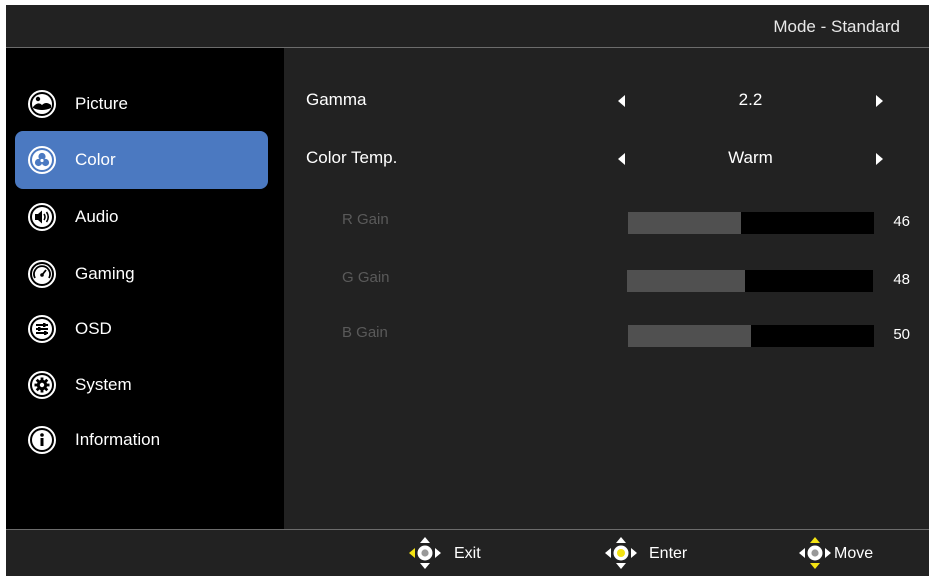 This screenshot has height=581, width=935. Describe the element at coordinates (621, 553) in the screenshot. I see `enter-joystick-icon` at that location.